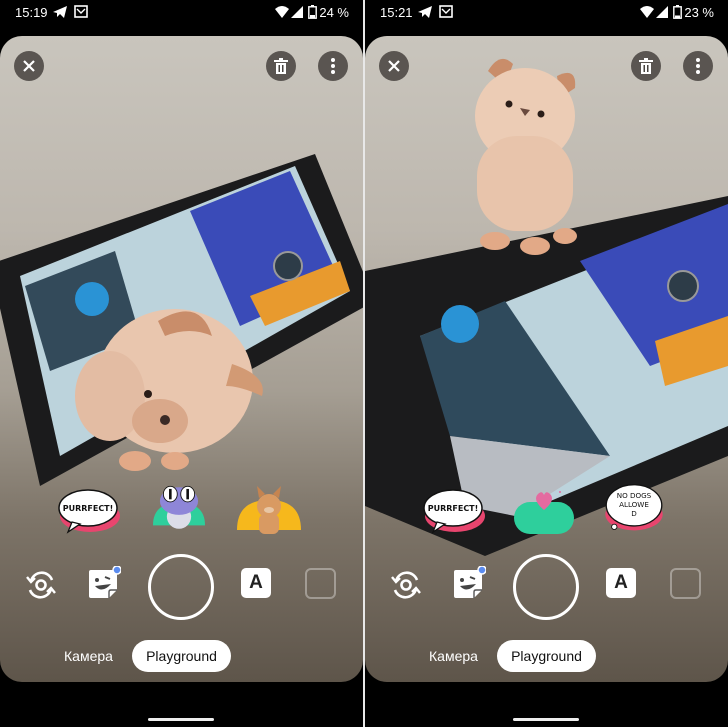 The height and width of the screenshot is (727, 728). What do you see at coordinates (634, 504) in the screenshot?
I see `sticker-text-line-2: ALLOWE` at bounding box center [634, 504].